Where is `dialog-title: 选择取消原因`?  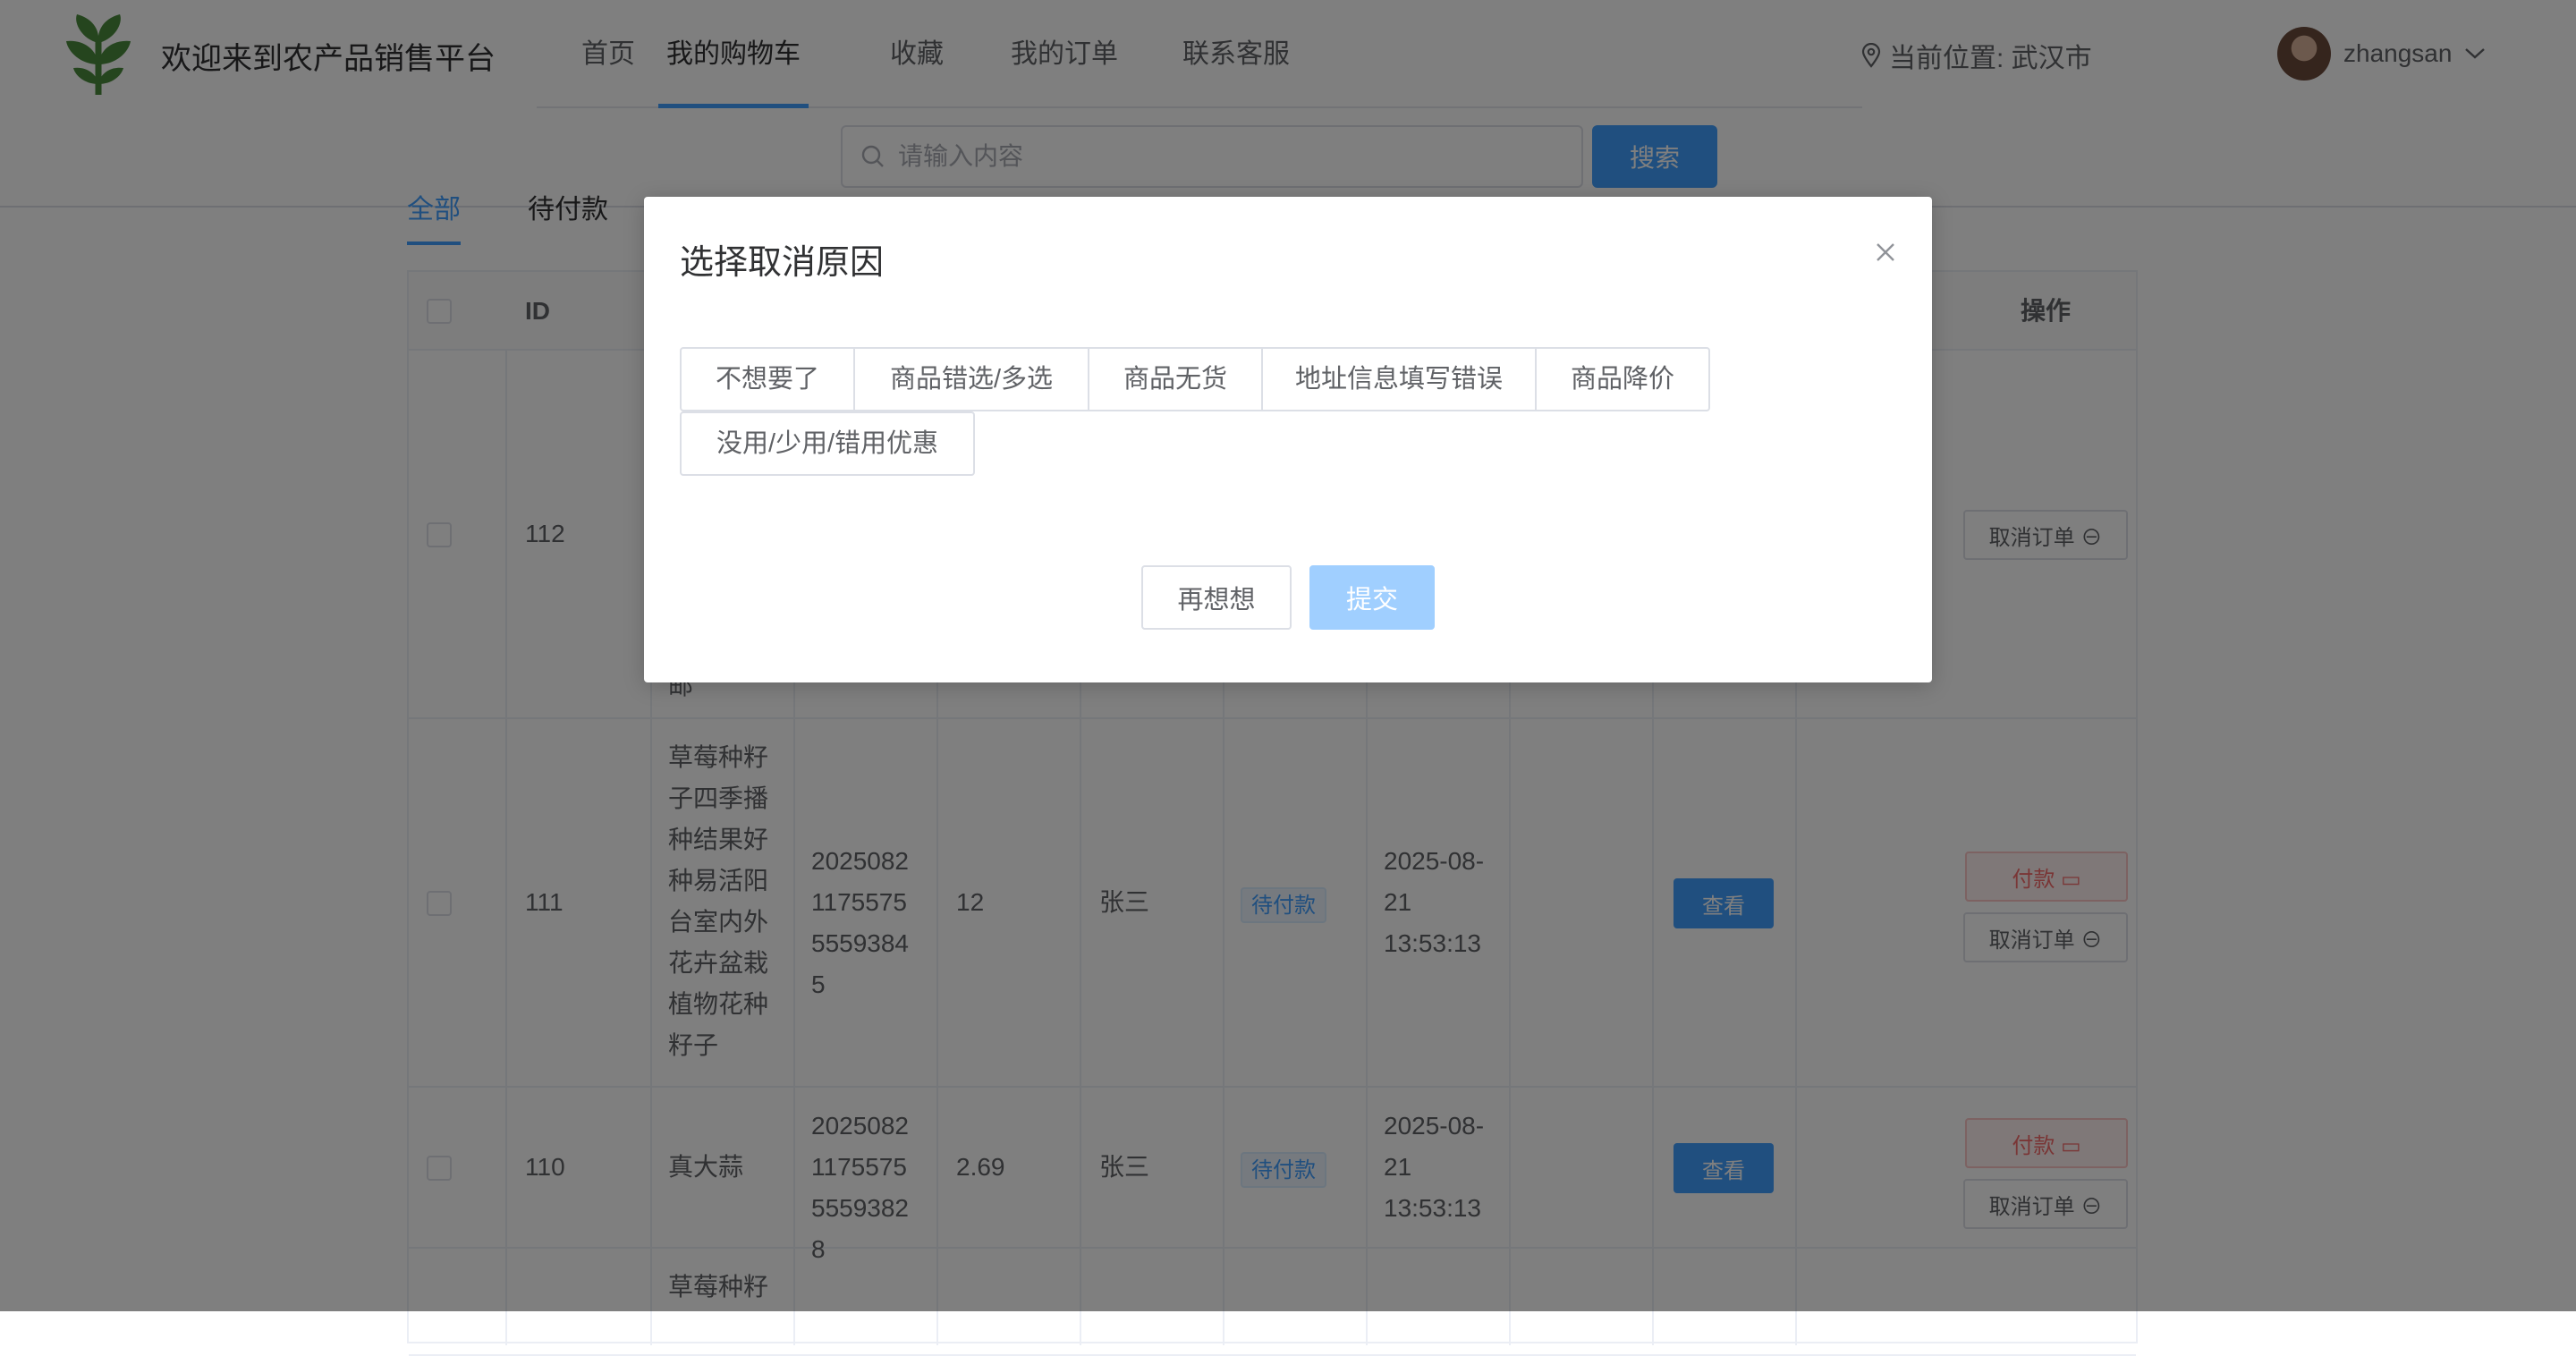
dialog-title: 选择取消原因 is located at coordinates (782, 263).